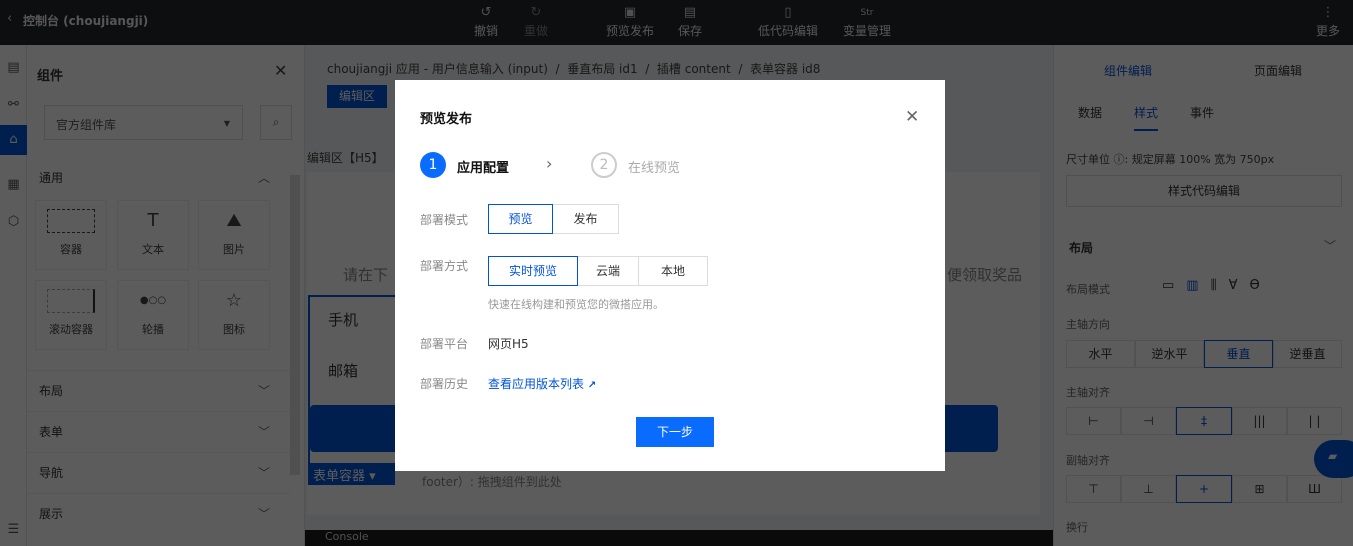 The height and width of the screenshot is (546, 1353). I want to click on components-icon: ⌂, so click(13, 140).